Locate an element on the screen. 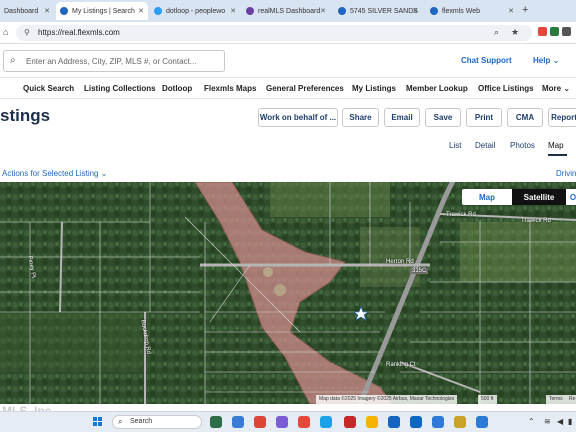  route-shield: 315C is located at coordinates (419, 271).